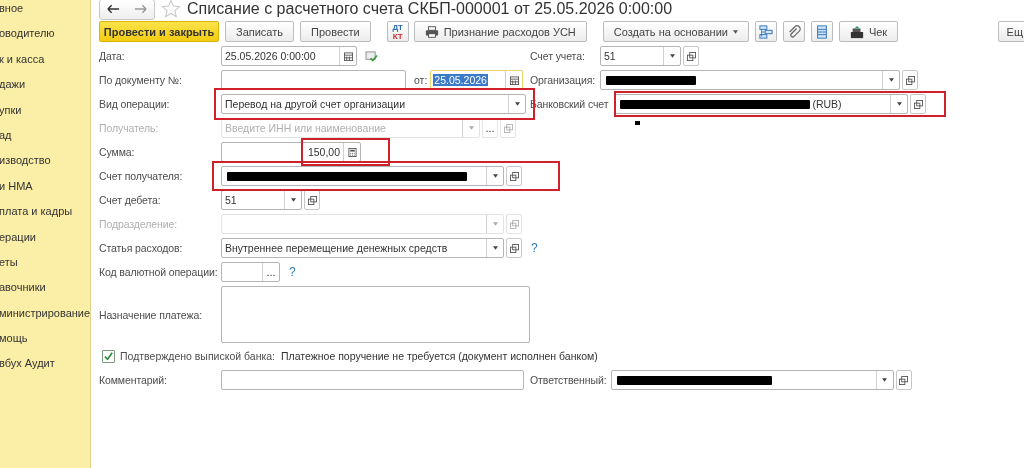  What do you see at coordinates (117, 152) in the screenshot?
I see `field-label: Сумма:` at bounding box center [117, 152].